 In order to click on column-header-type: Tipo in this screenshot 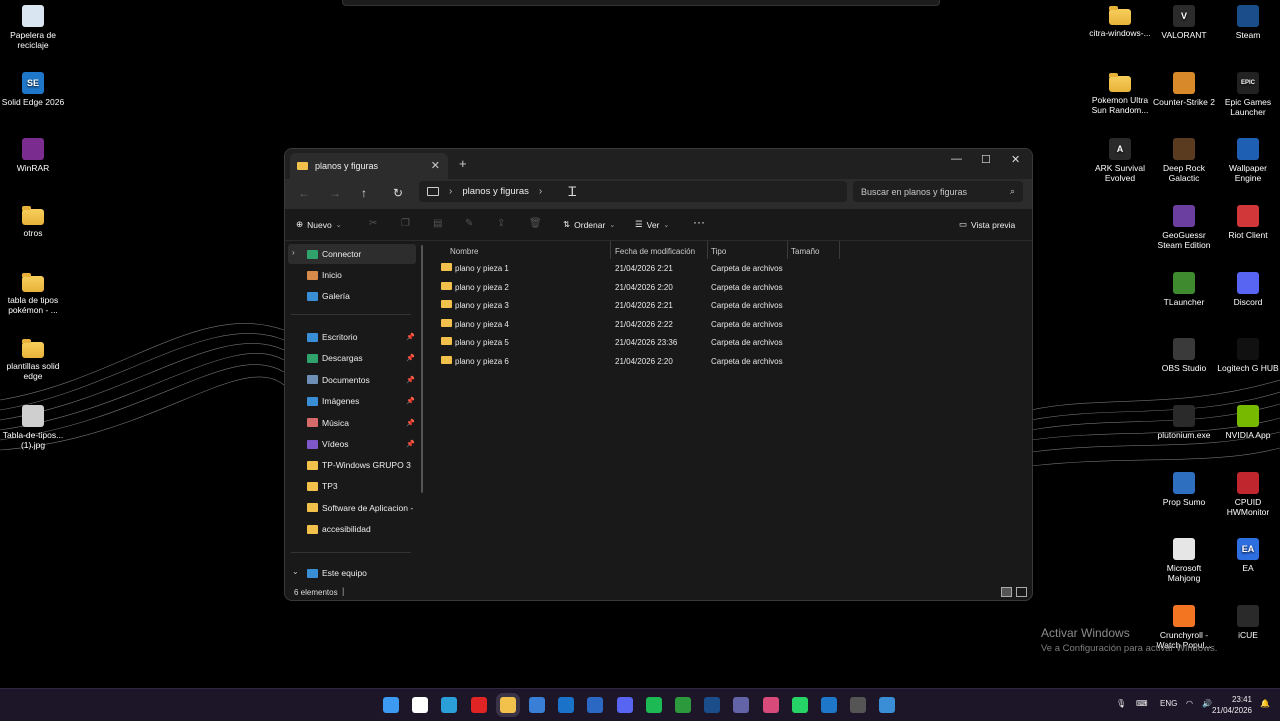, I will do `click(718, 251)`.